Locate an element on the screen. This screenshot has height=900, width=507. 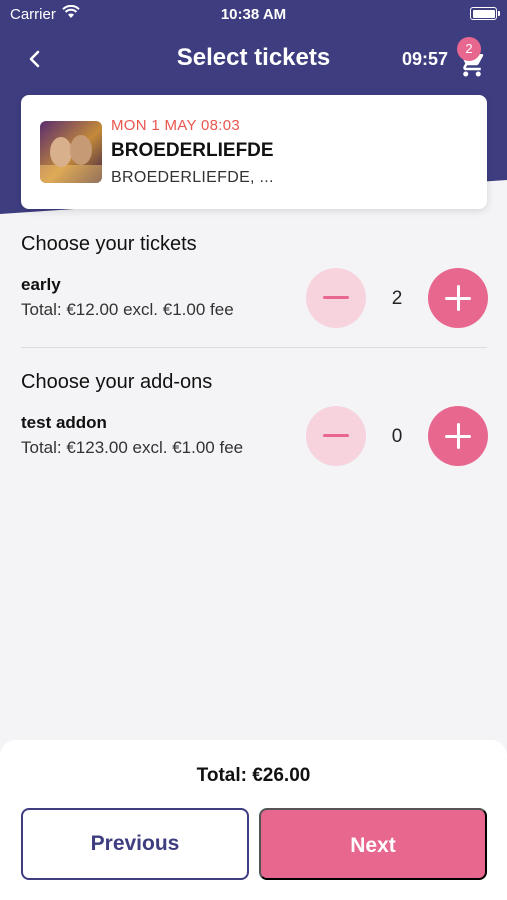
cart-button: 2 is located at coordinates (472, 57).